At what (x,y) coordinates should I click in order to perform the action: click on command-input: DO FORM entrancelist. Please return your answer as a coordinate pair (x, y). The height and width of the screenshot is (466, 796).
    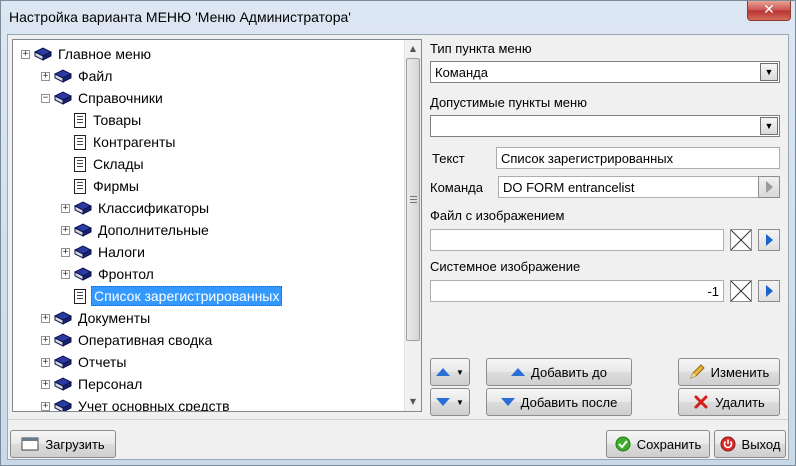
    Looking at the image, I should click on (629, 187).